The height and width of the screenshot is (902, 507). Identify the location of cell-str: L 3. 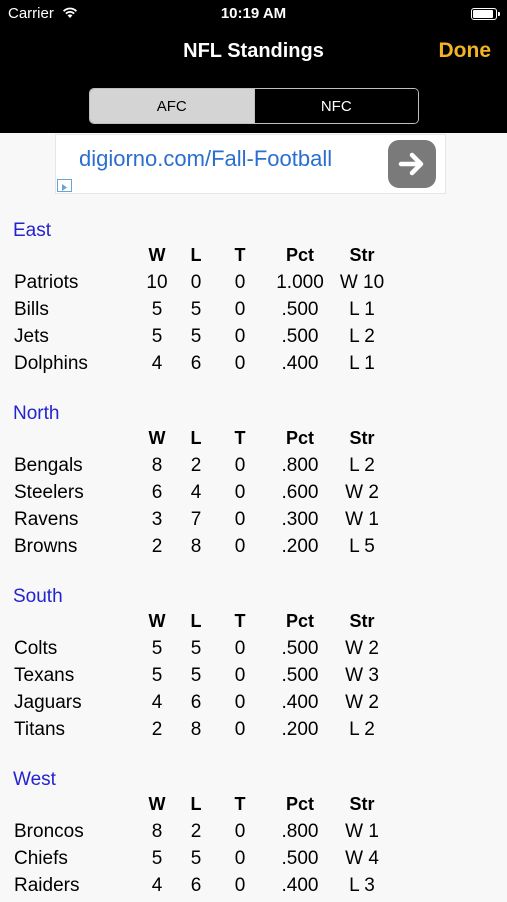
(362, 885).